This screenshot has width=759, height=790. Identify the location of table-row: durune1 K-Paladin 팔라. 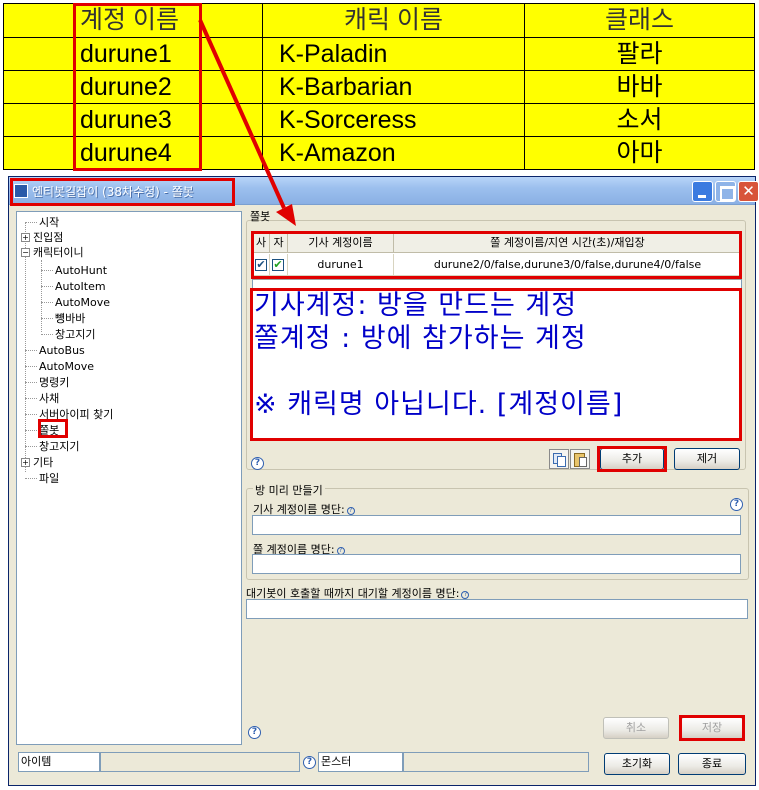
(379, 54).